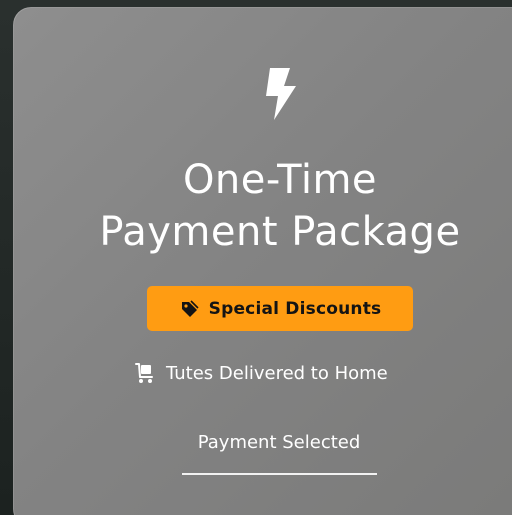 This screenshot has height=515, width=512. What do you see at coordinates (279, 474) in the screenshot?
I see `selected-underline` at bounding box center [279, 474].